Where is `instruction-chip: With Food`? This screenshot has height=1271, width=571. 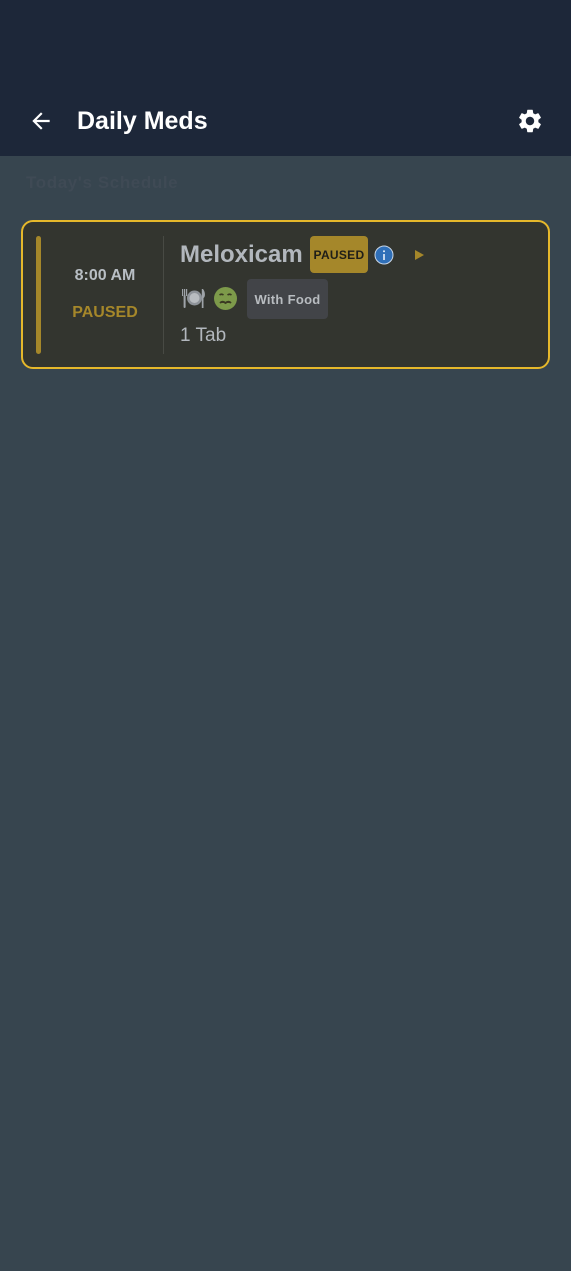
instruction-chip: With Food is located at coordinates (287, 299).